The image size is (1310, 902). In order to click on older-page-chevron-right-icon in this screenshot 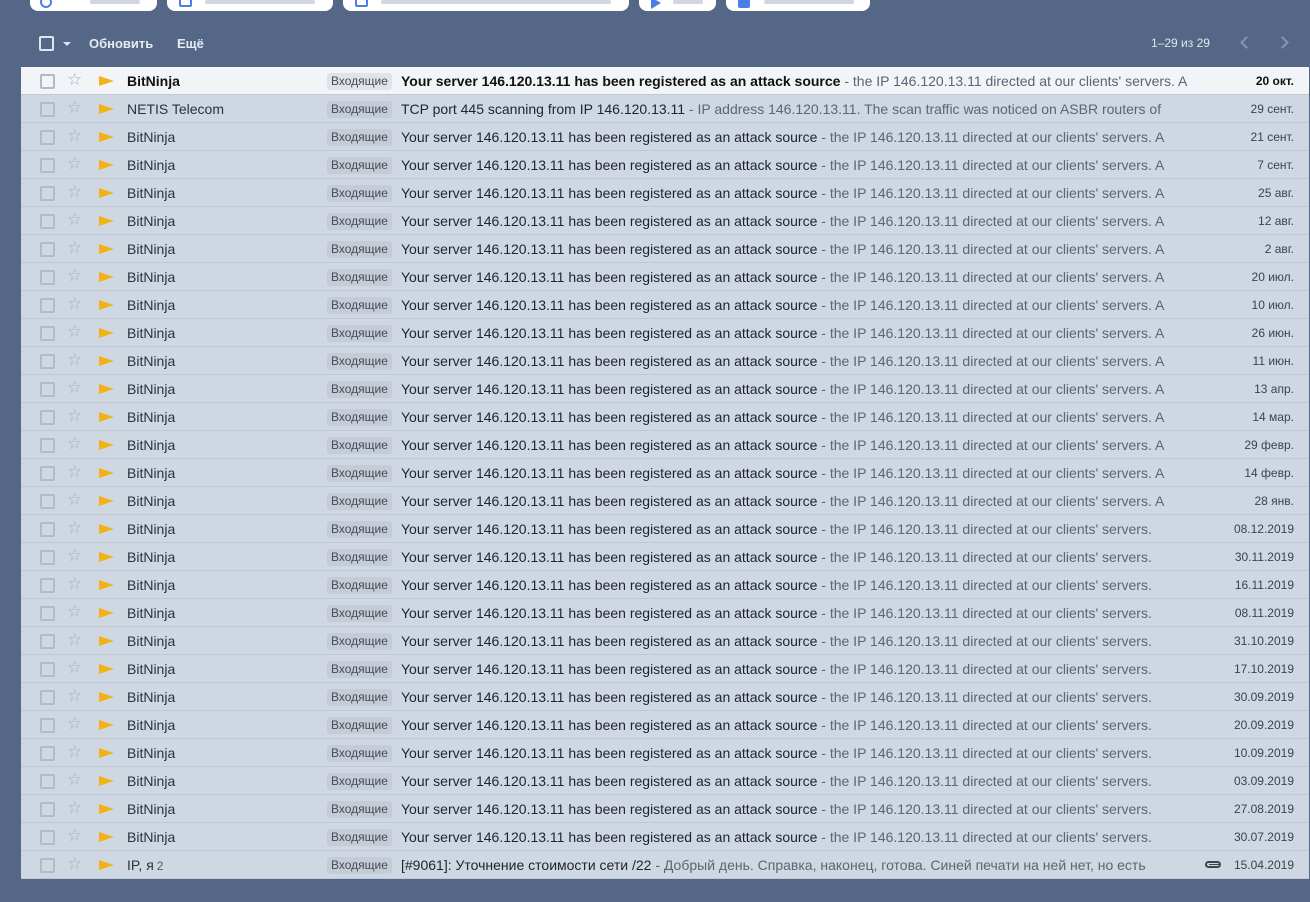, I will do `click(1282, 42)`.